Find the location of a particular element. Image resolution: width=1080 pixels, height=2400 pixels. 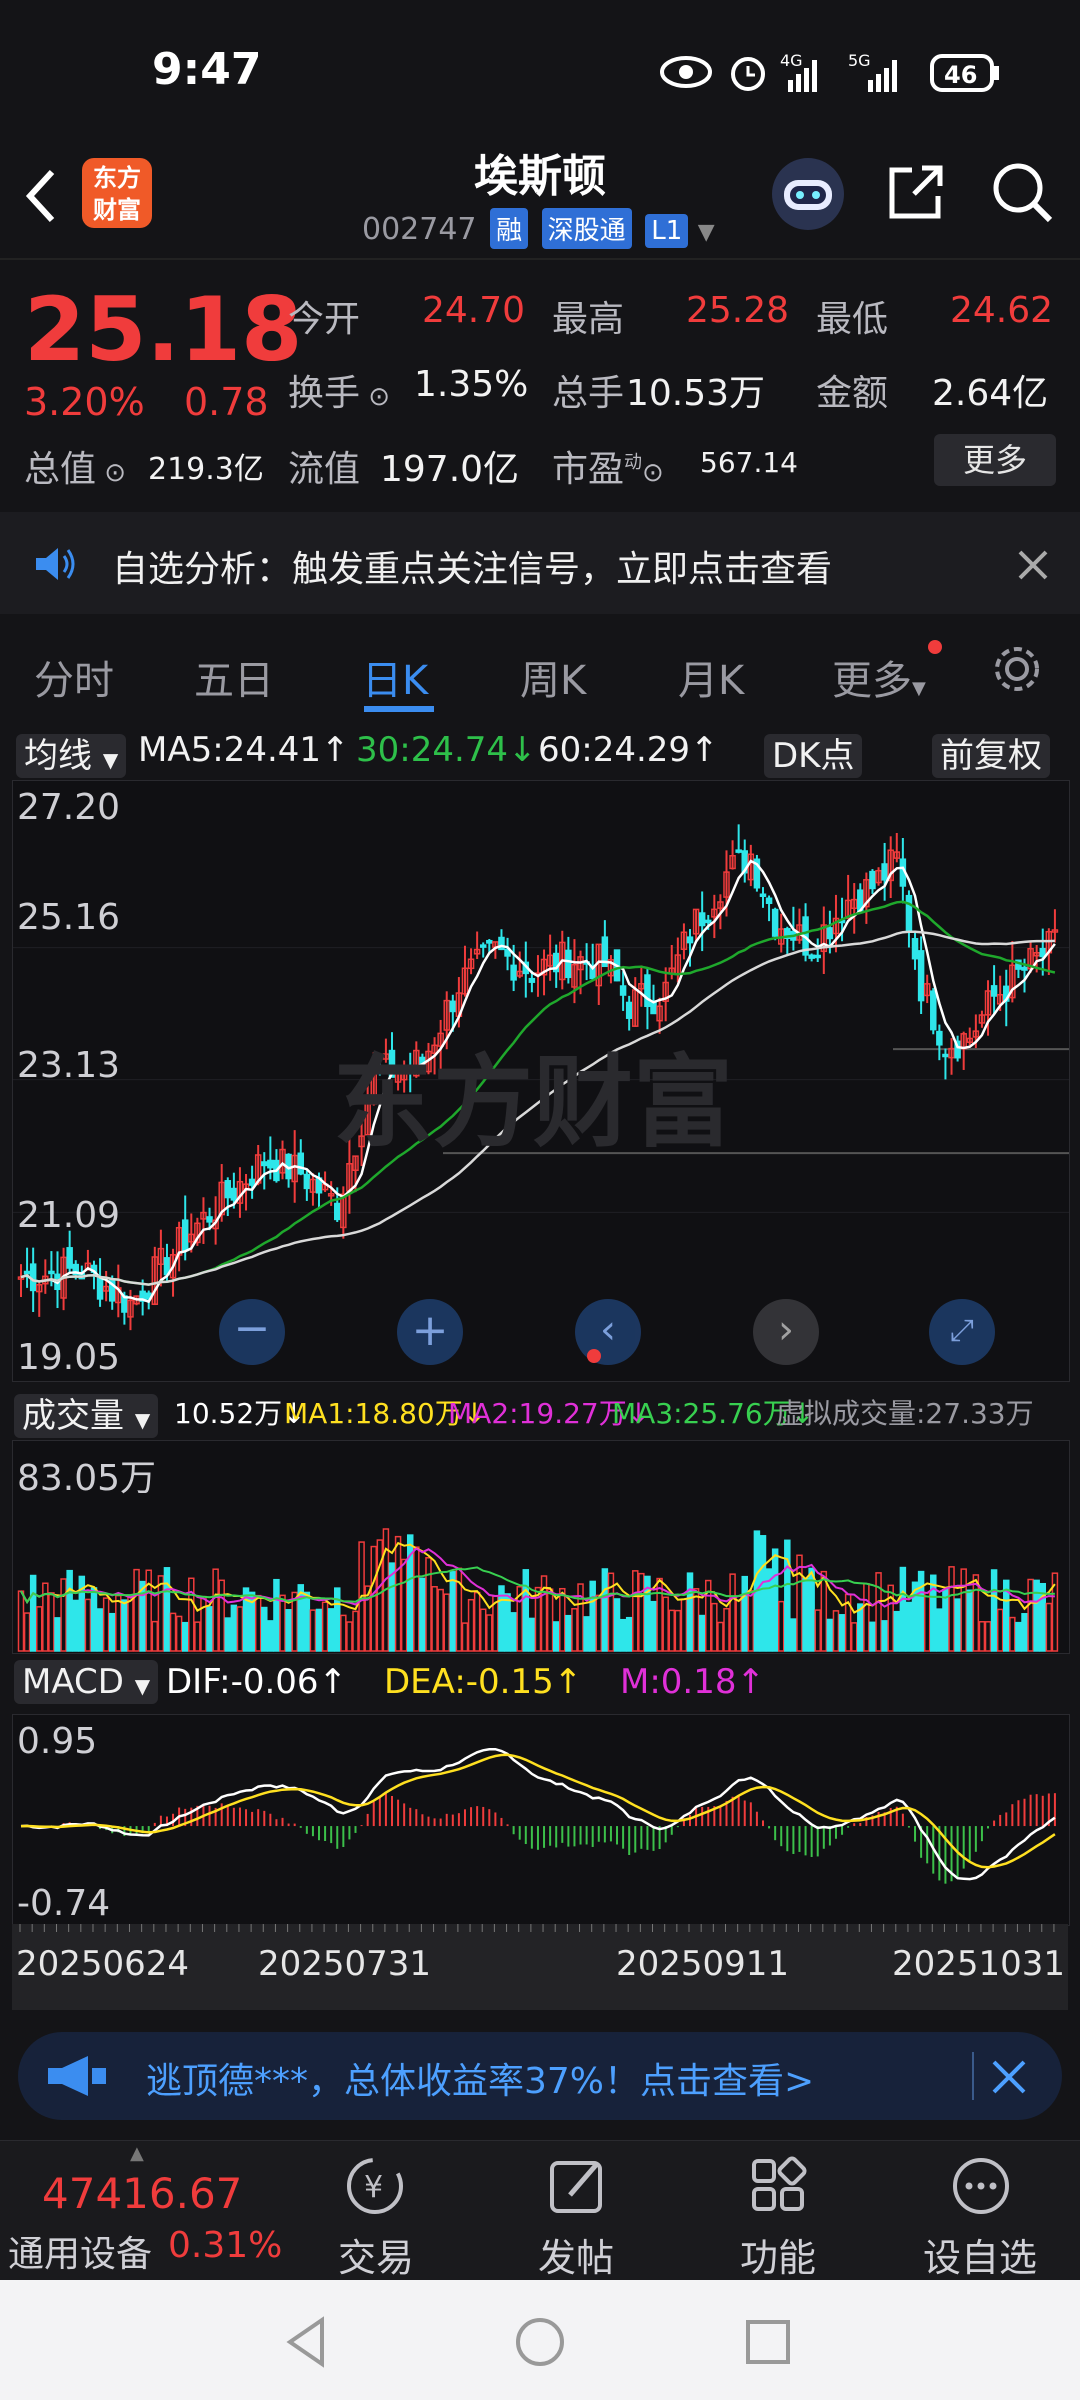

scroll-left-button: ‹ is located at coordinates (608, 1332).